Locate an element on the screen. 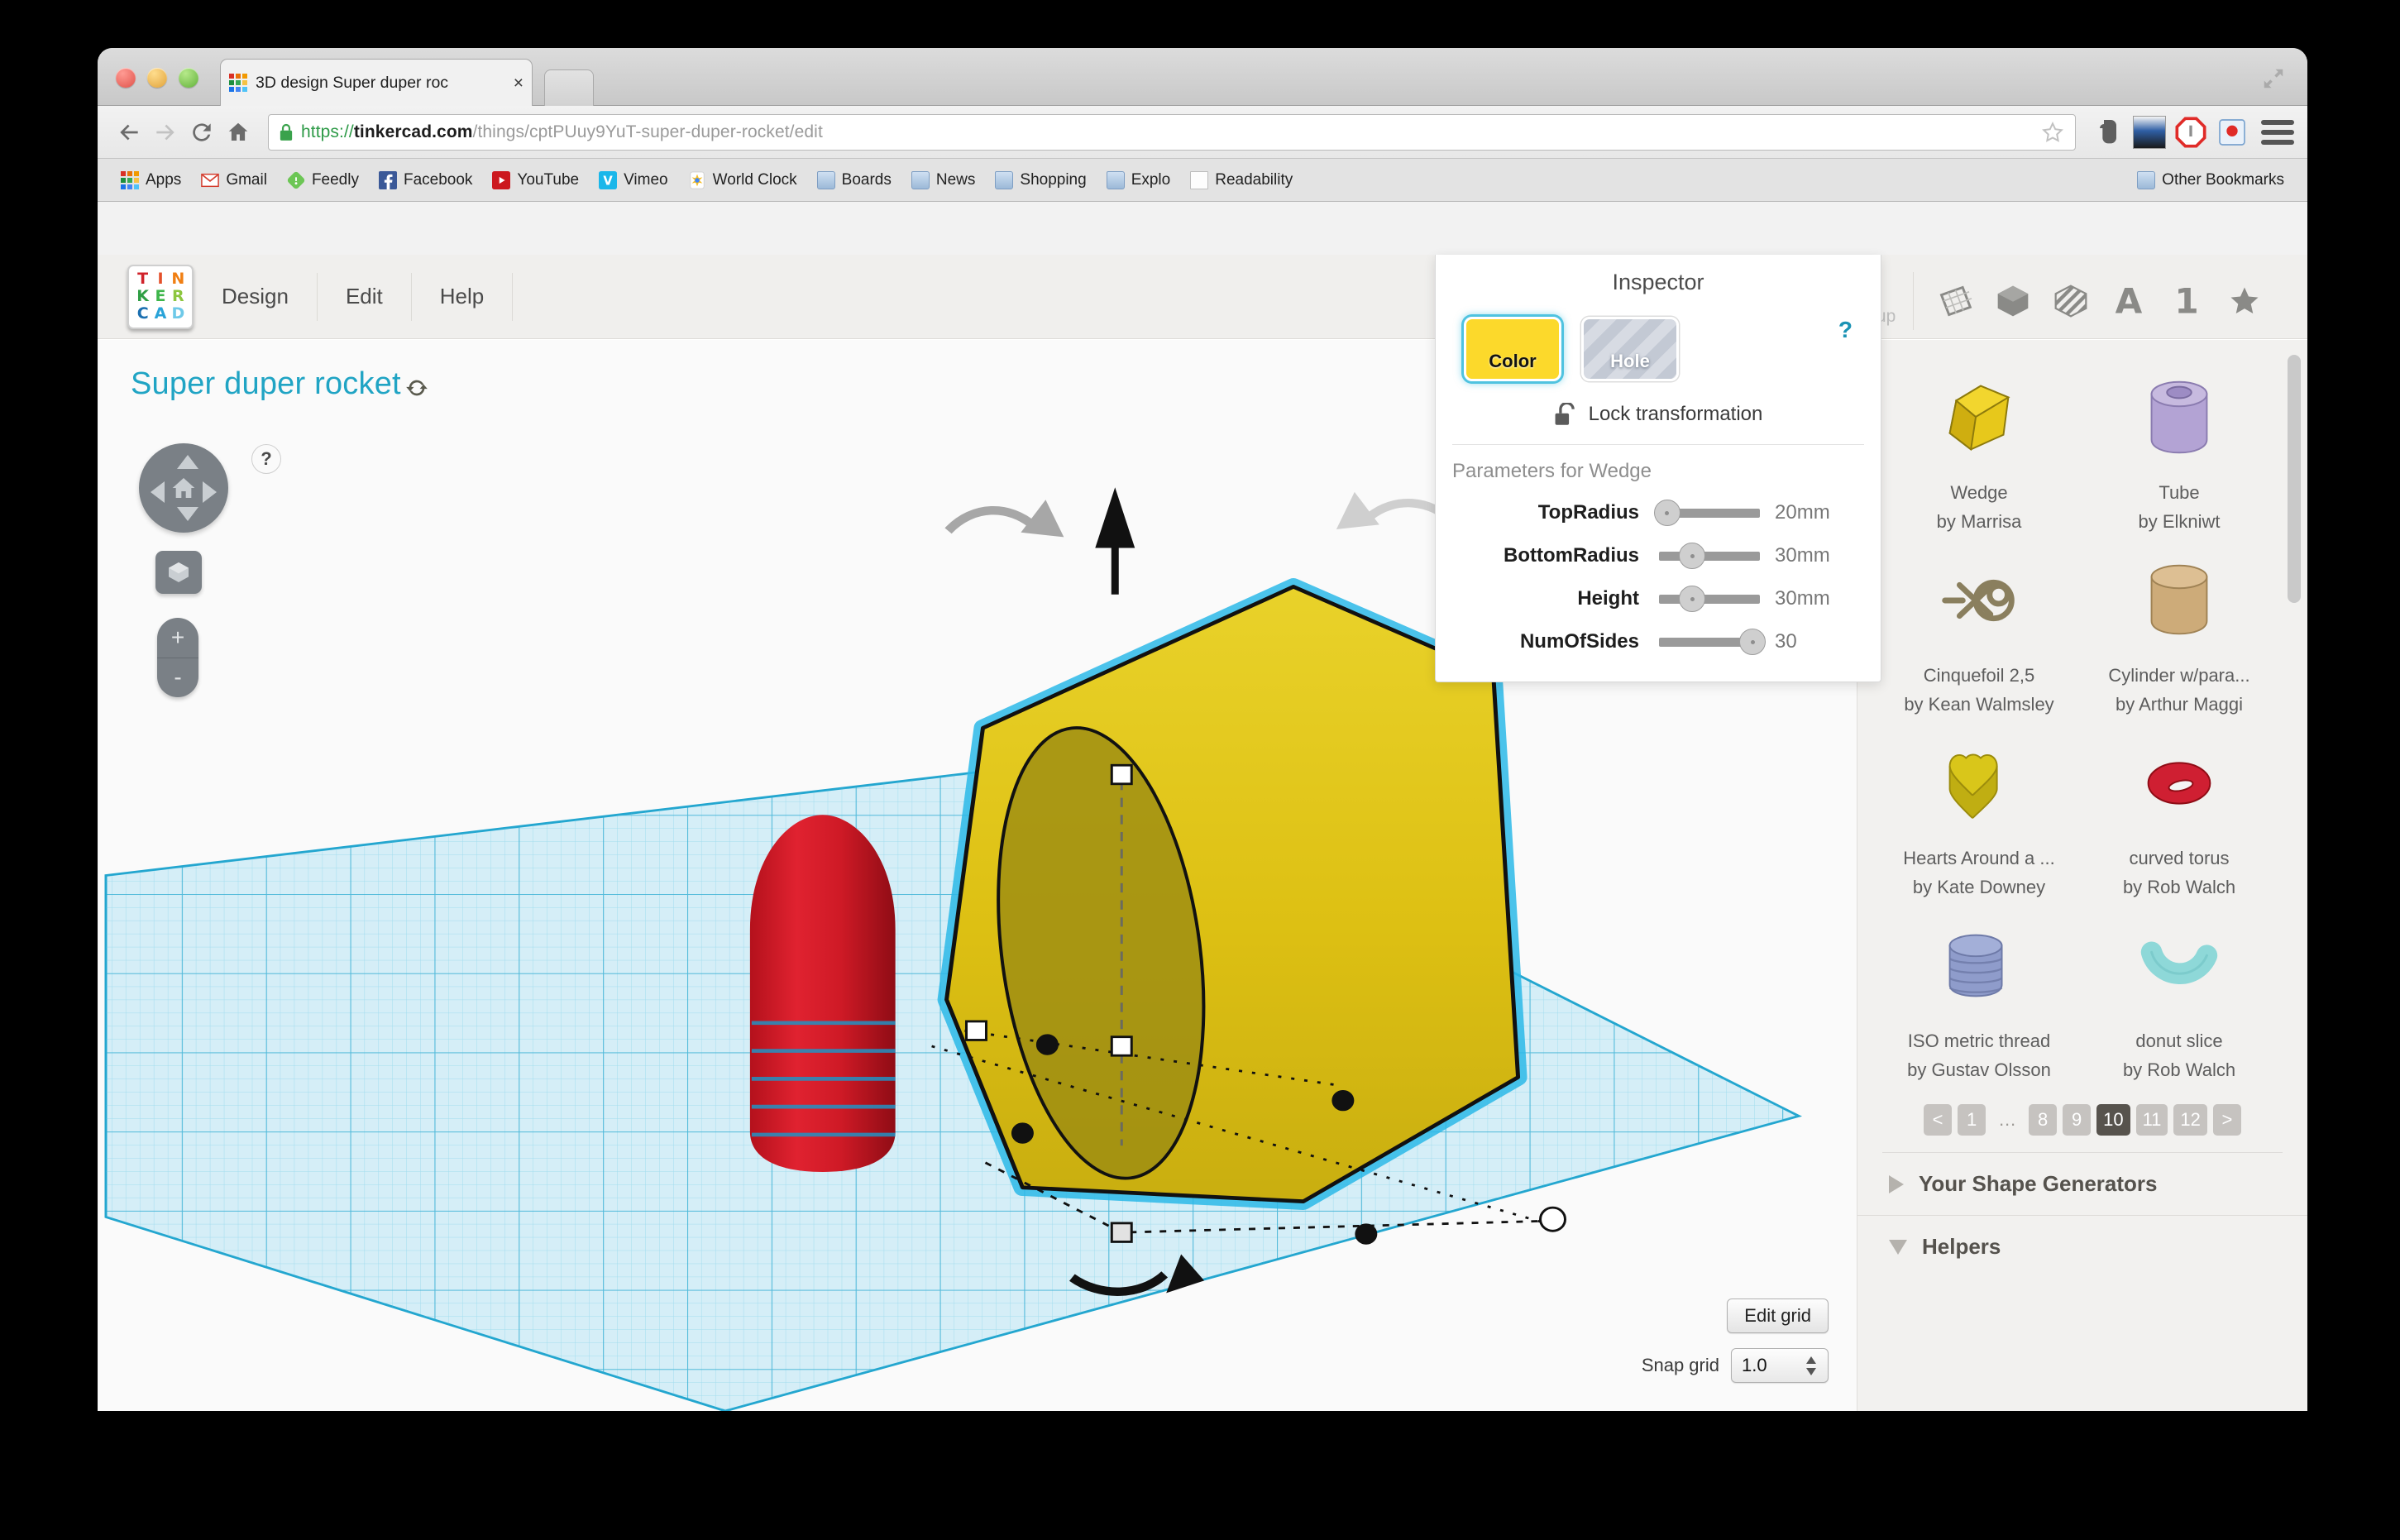 The height and width of the screenshot is (1540, 2400). shape-card-donut-slice: donut slice by Rob Walch is located at coordinates (2179, 994).